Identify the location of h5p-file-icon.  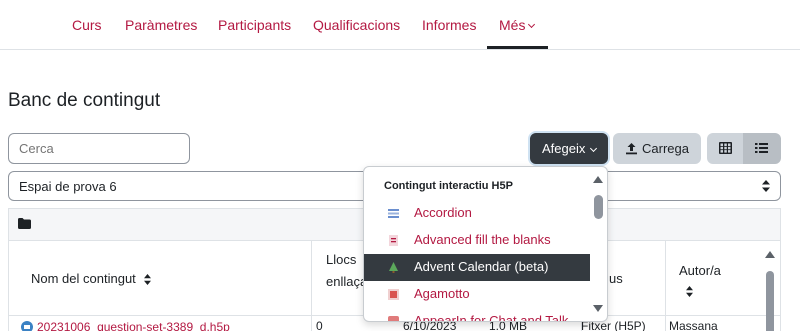
(27, 326).